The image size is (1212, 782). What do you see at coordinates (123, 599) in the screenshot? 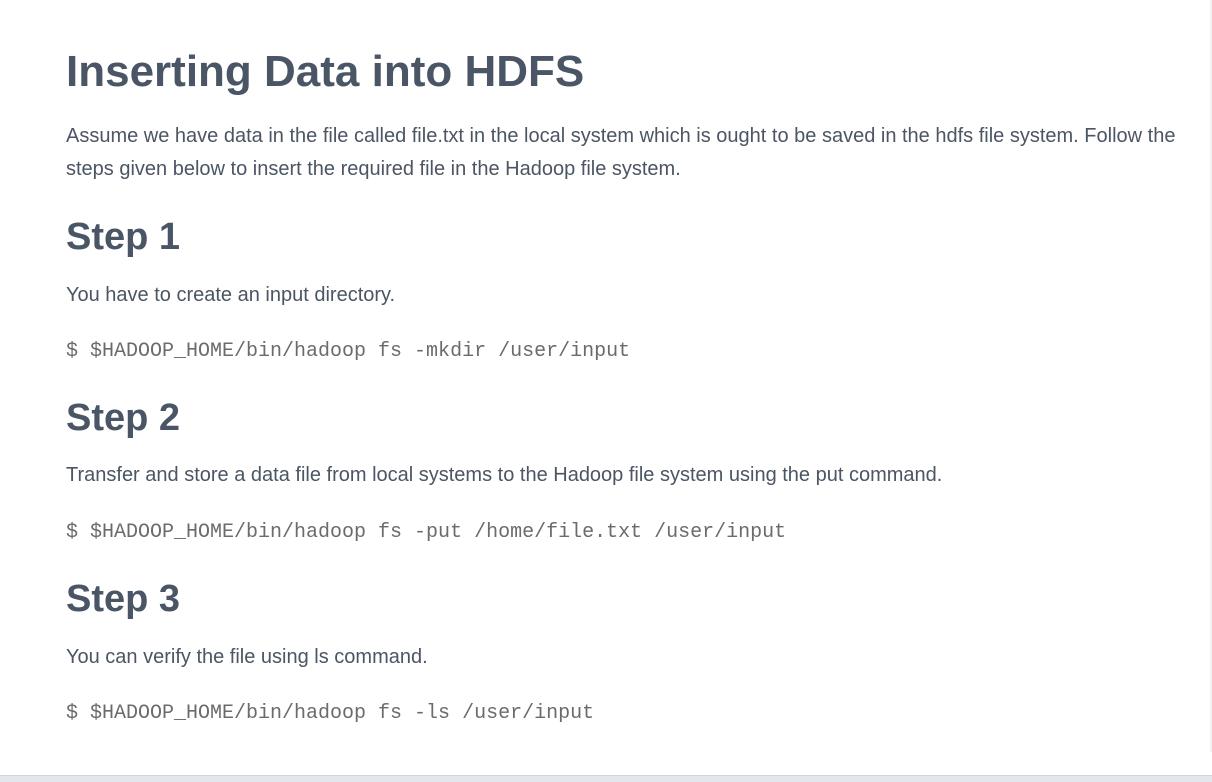
I see `step-3-heading: Step 3` at bounding box center [123, 599].